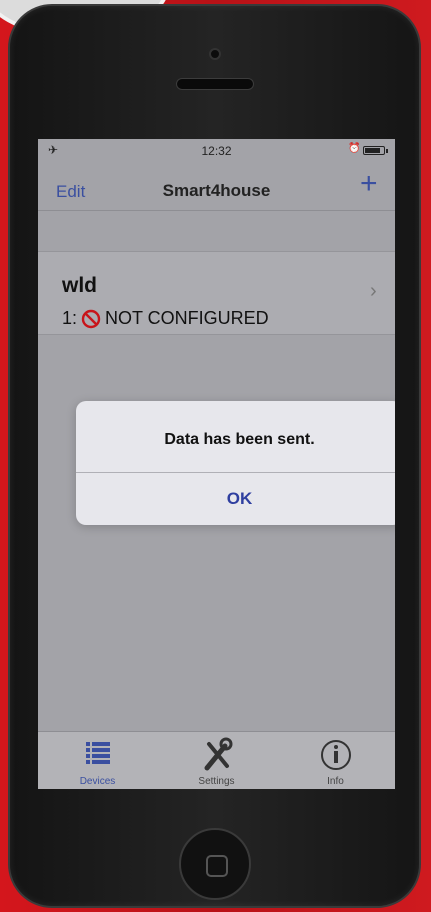 The width and height of the screenshot is (431, 912). What do you see at coordinates (187, 318) in the screenshot?
I see `device-status-text: NOT CONFIGURED` at bounding box center [187, 318].